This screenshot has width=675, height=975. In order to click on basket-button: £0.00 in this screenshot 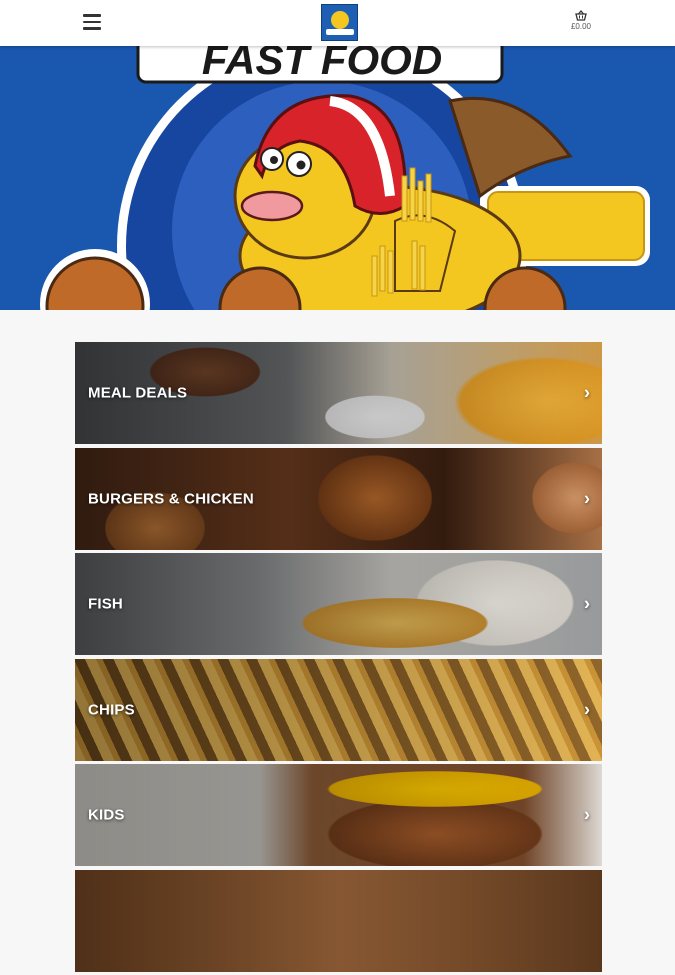, I will do `click(581, 23)`.